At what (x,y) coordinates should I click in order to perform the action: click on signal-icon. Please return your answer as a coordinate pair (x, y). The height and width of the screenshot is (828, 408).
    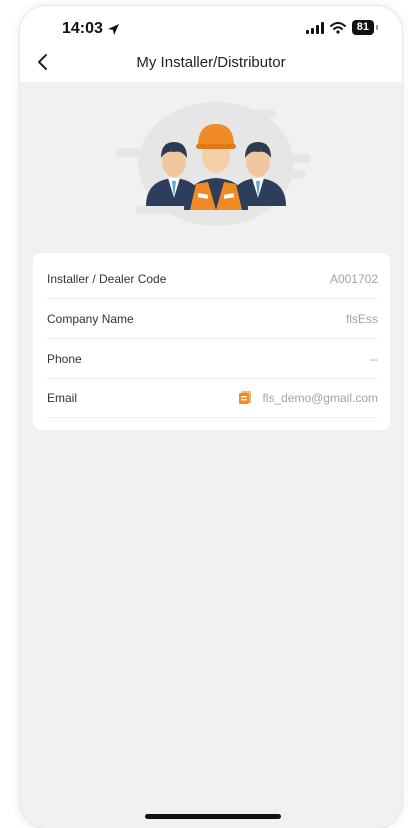
    Looking at the image, I should click on (314, 27).